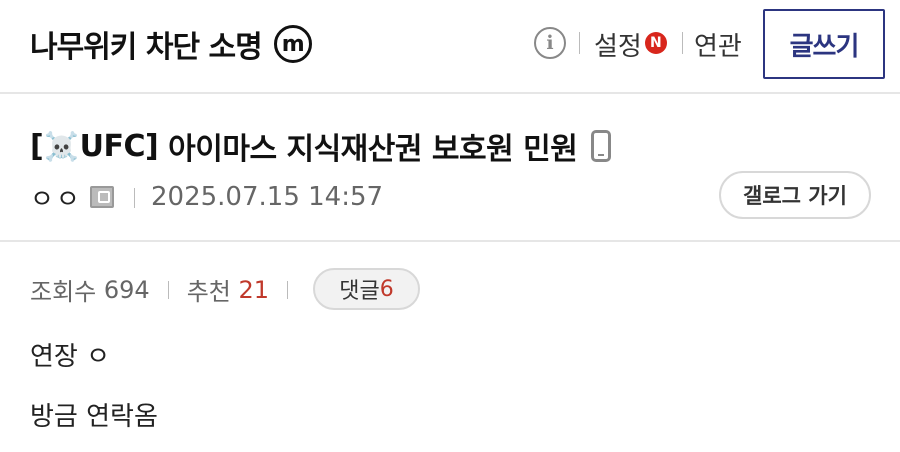  What do you see at coordinates (94, 417) in the screenshot?
I see `body-line: 방금 연락옴` at bounding box center [94, 417].